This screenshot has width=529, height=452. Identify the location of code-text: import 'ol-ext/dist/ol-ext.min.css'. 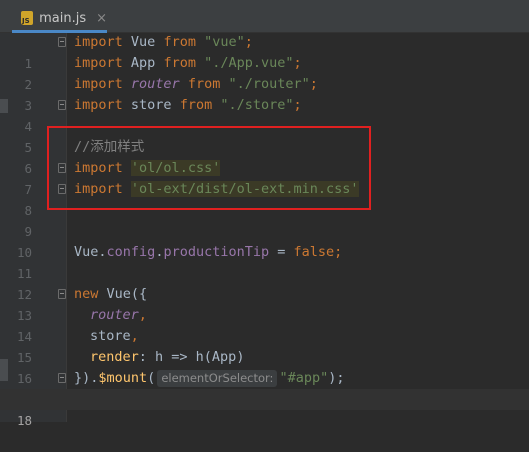
(216, 189).